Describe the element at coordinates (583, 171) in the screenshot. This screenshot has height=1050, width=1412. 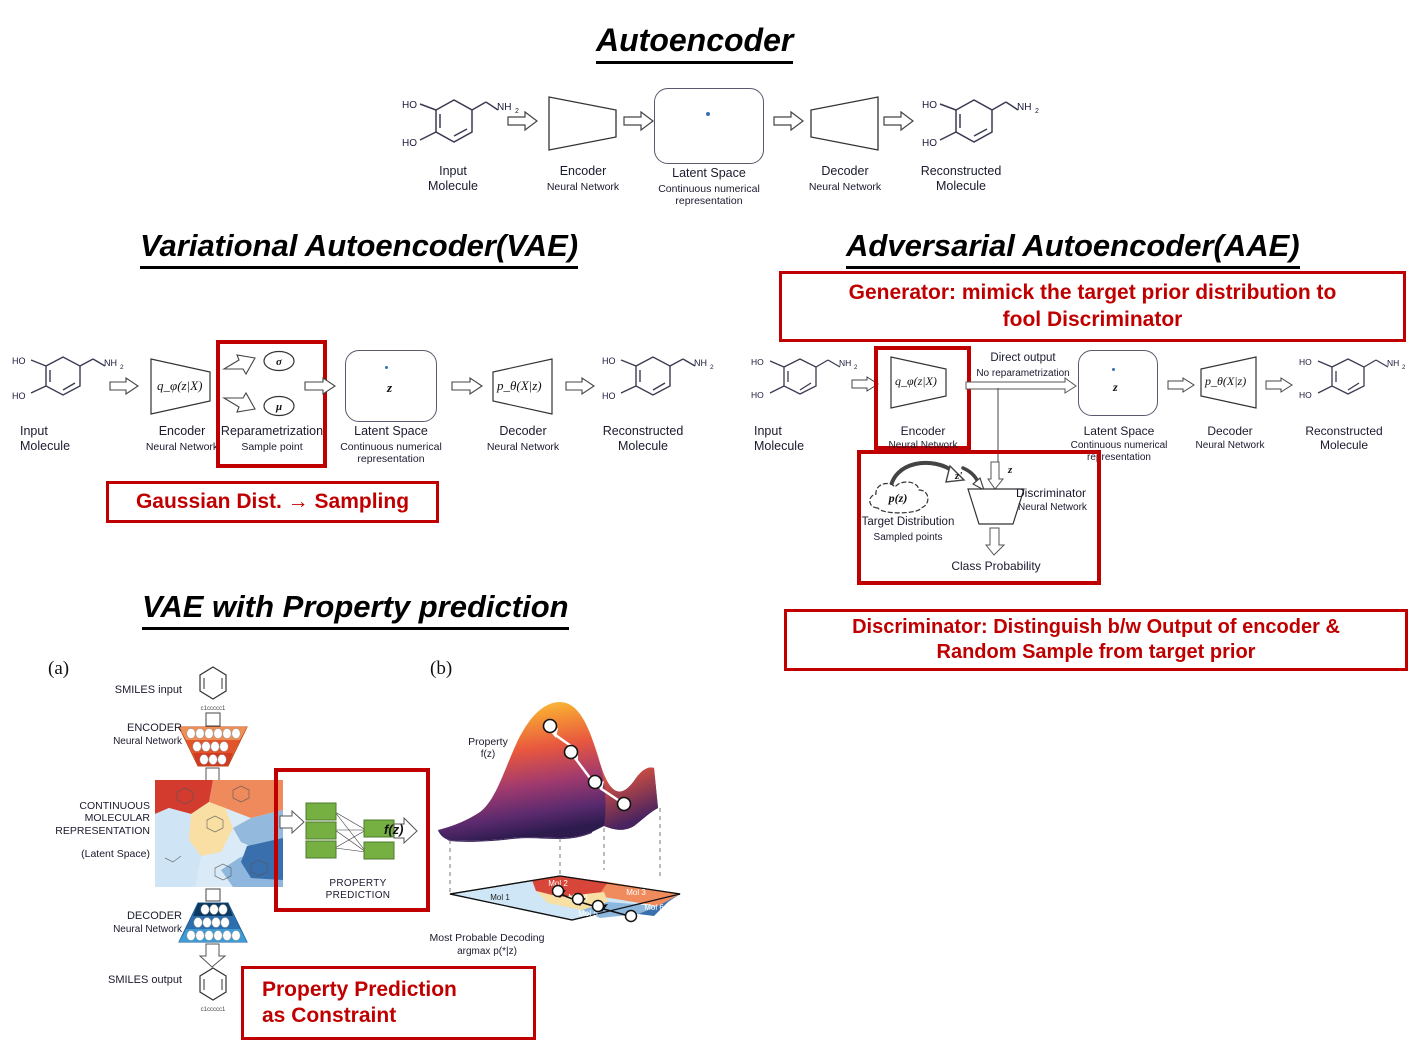
I see `ae-encoder-label: Encoder` at that location.